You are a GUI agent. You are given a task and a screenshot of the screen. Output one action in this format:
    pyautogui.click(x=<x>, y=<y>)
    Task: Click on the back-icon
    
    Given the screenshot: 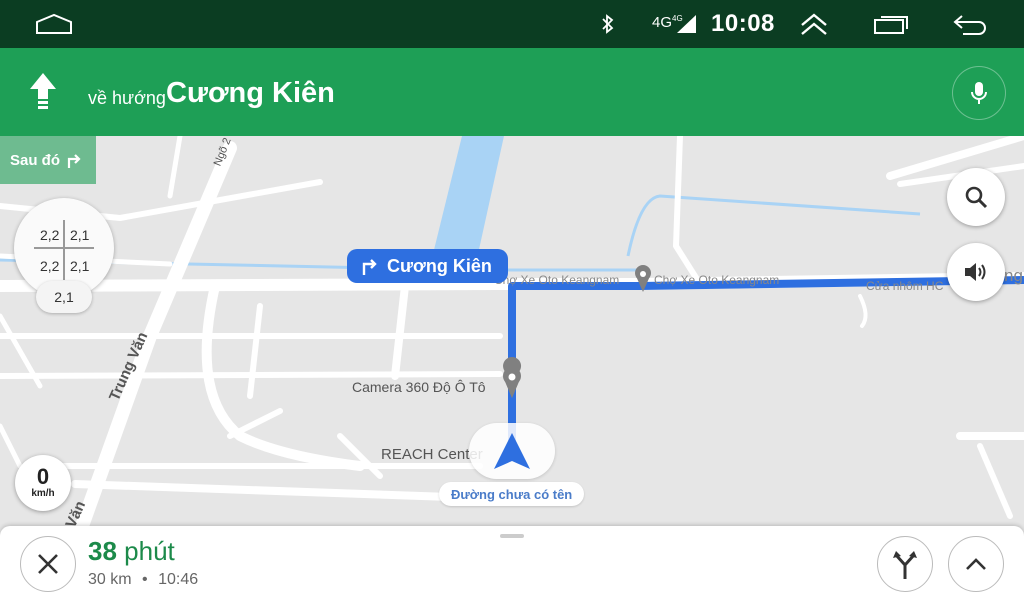 What is the action you would take?
    pyautogui.click(x=970, y=24)
    